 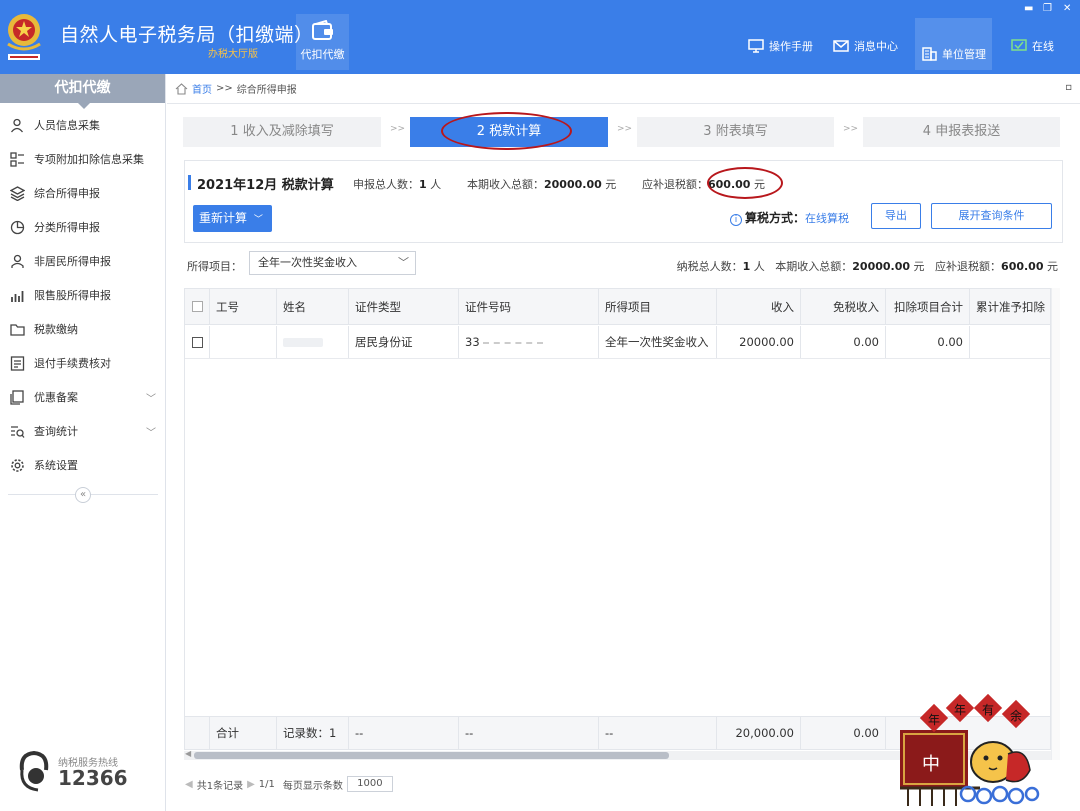 I want to click on wallet-icon, so click(x=322, y=30).